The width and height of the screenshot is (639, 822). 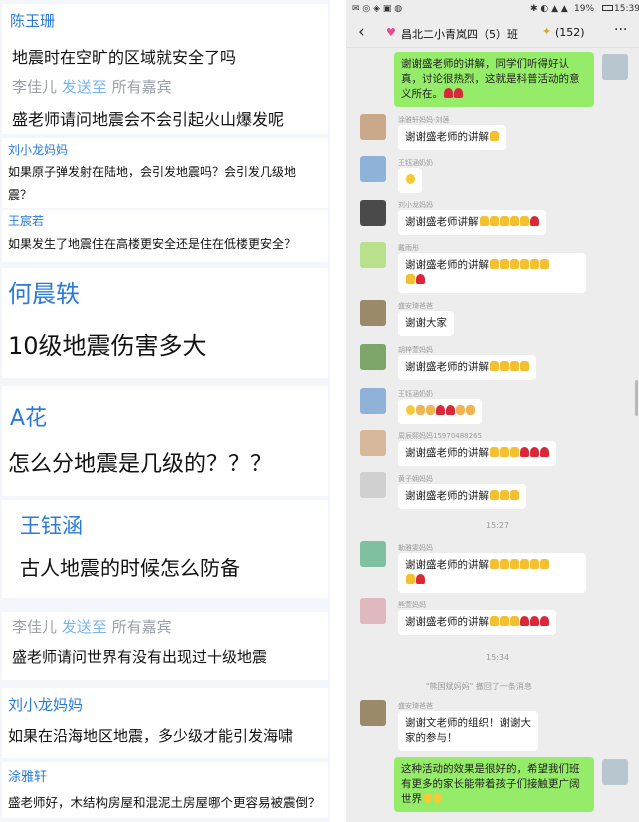 What do you see at coordinates (124, 57) in the screenshot?
I see `question-text: 地震时在空旷的区域就安全了吗` at bounding box center [124, 57].